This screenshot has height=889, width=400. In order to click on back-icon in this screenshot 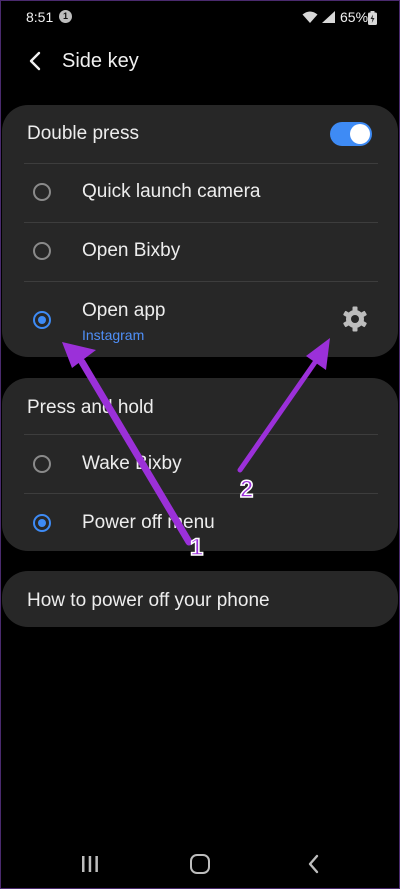, I will do `click(314, 864)`.